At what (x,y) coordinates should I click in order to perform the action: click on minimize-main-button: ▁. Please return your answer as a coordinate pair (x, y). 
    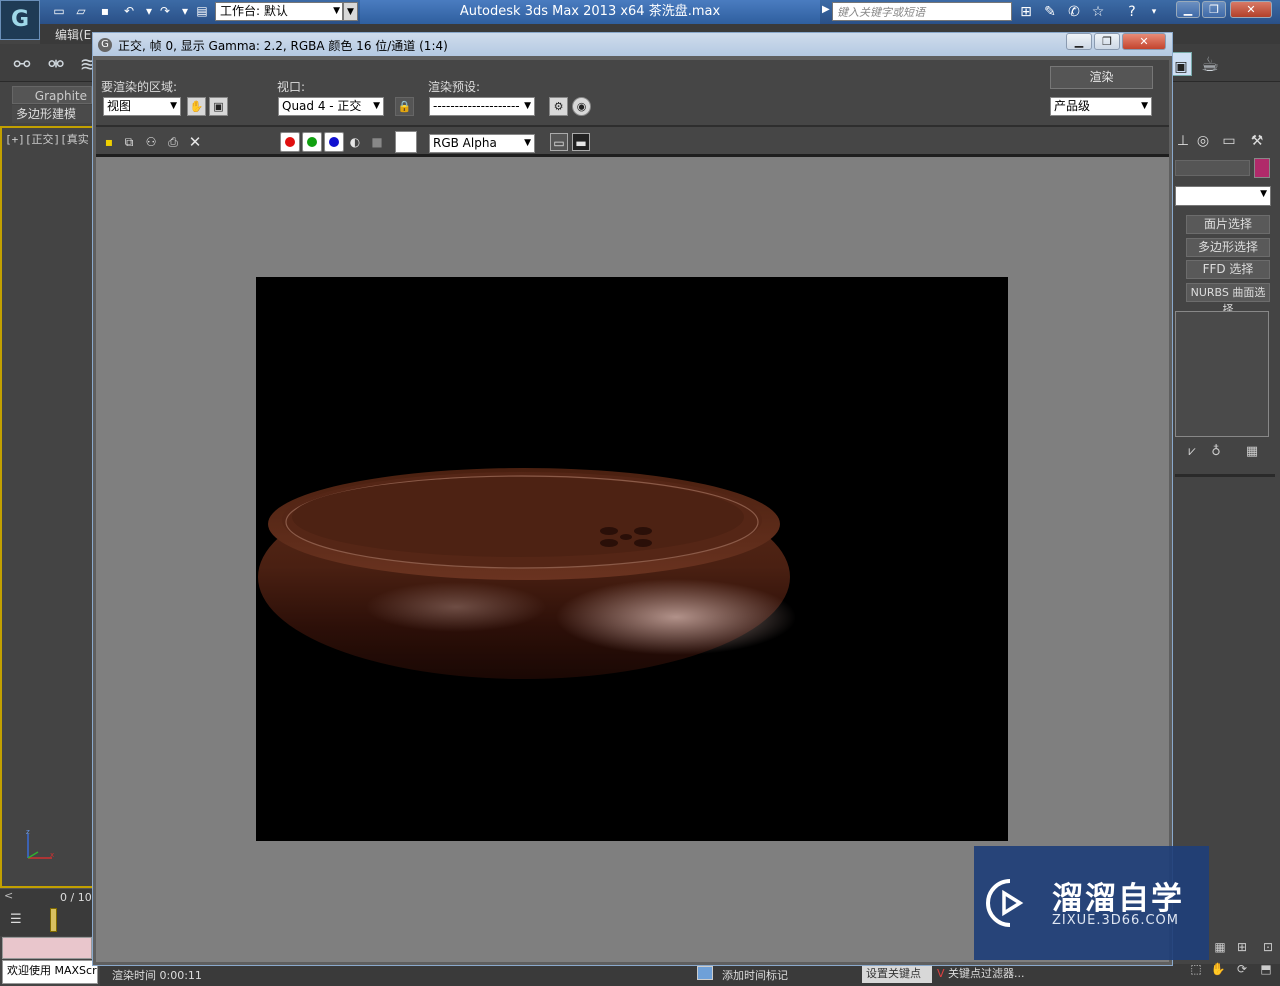
    Looking at the image, I should click on (1188, 9).